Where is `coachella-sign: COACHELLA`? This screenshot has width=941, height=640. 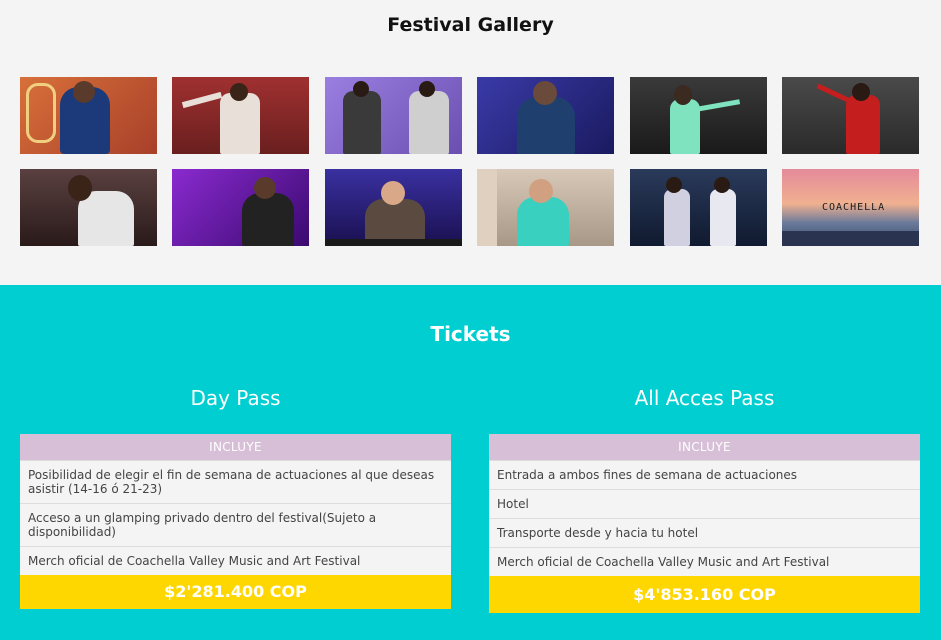
coachella-sign: COACHELLA is located at coordinates (854, 207).